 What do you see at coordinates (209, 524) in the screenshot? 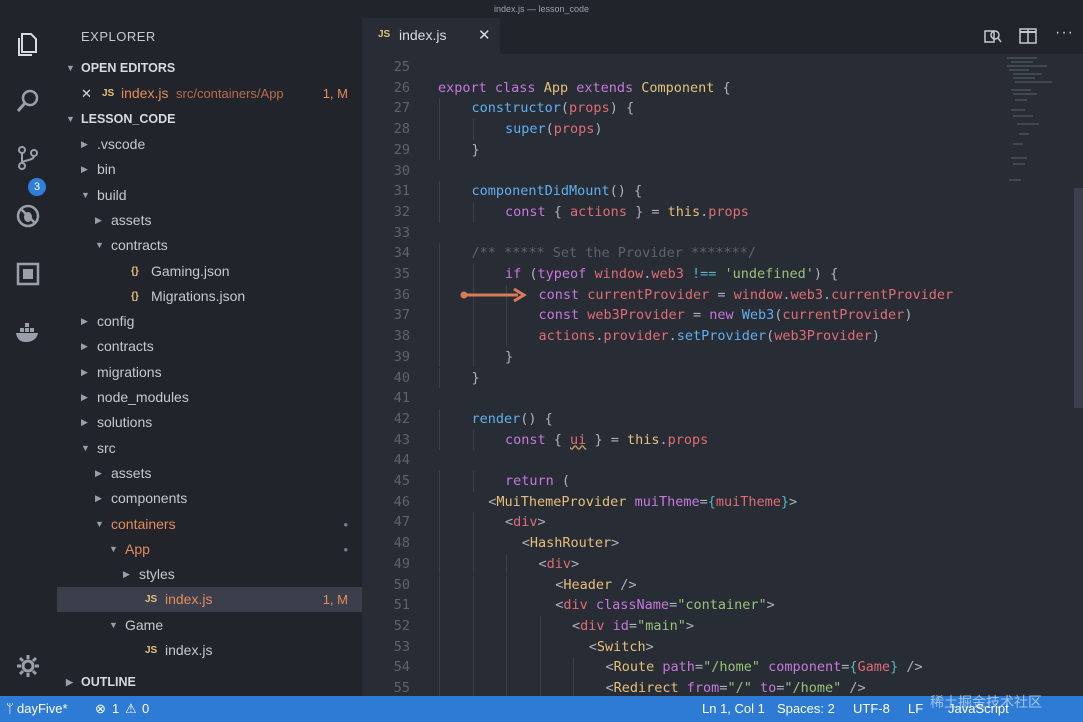
I see `tree-item: ▼ containers •` at bounding box center [209, 524].